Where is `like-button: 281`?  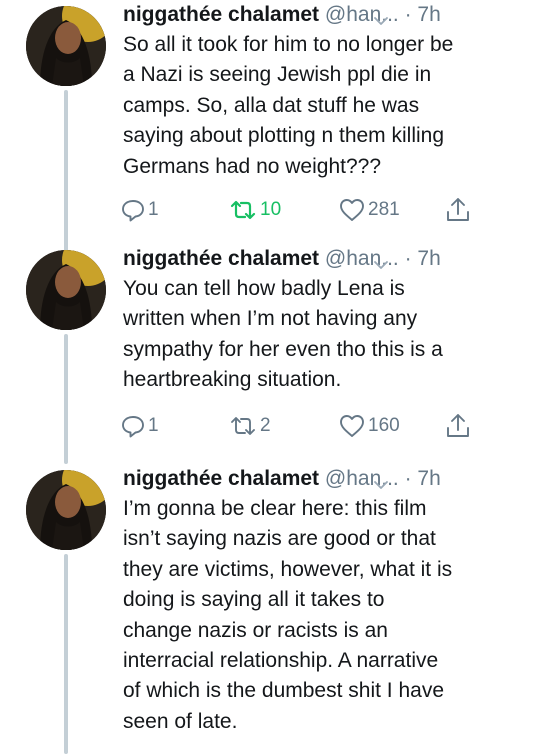 like-button: 281 is located at coordinates (369, 210).